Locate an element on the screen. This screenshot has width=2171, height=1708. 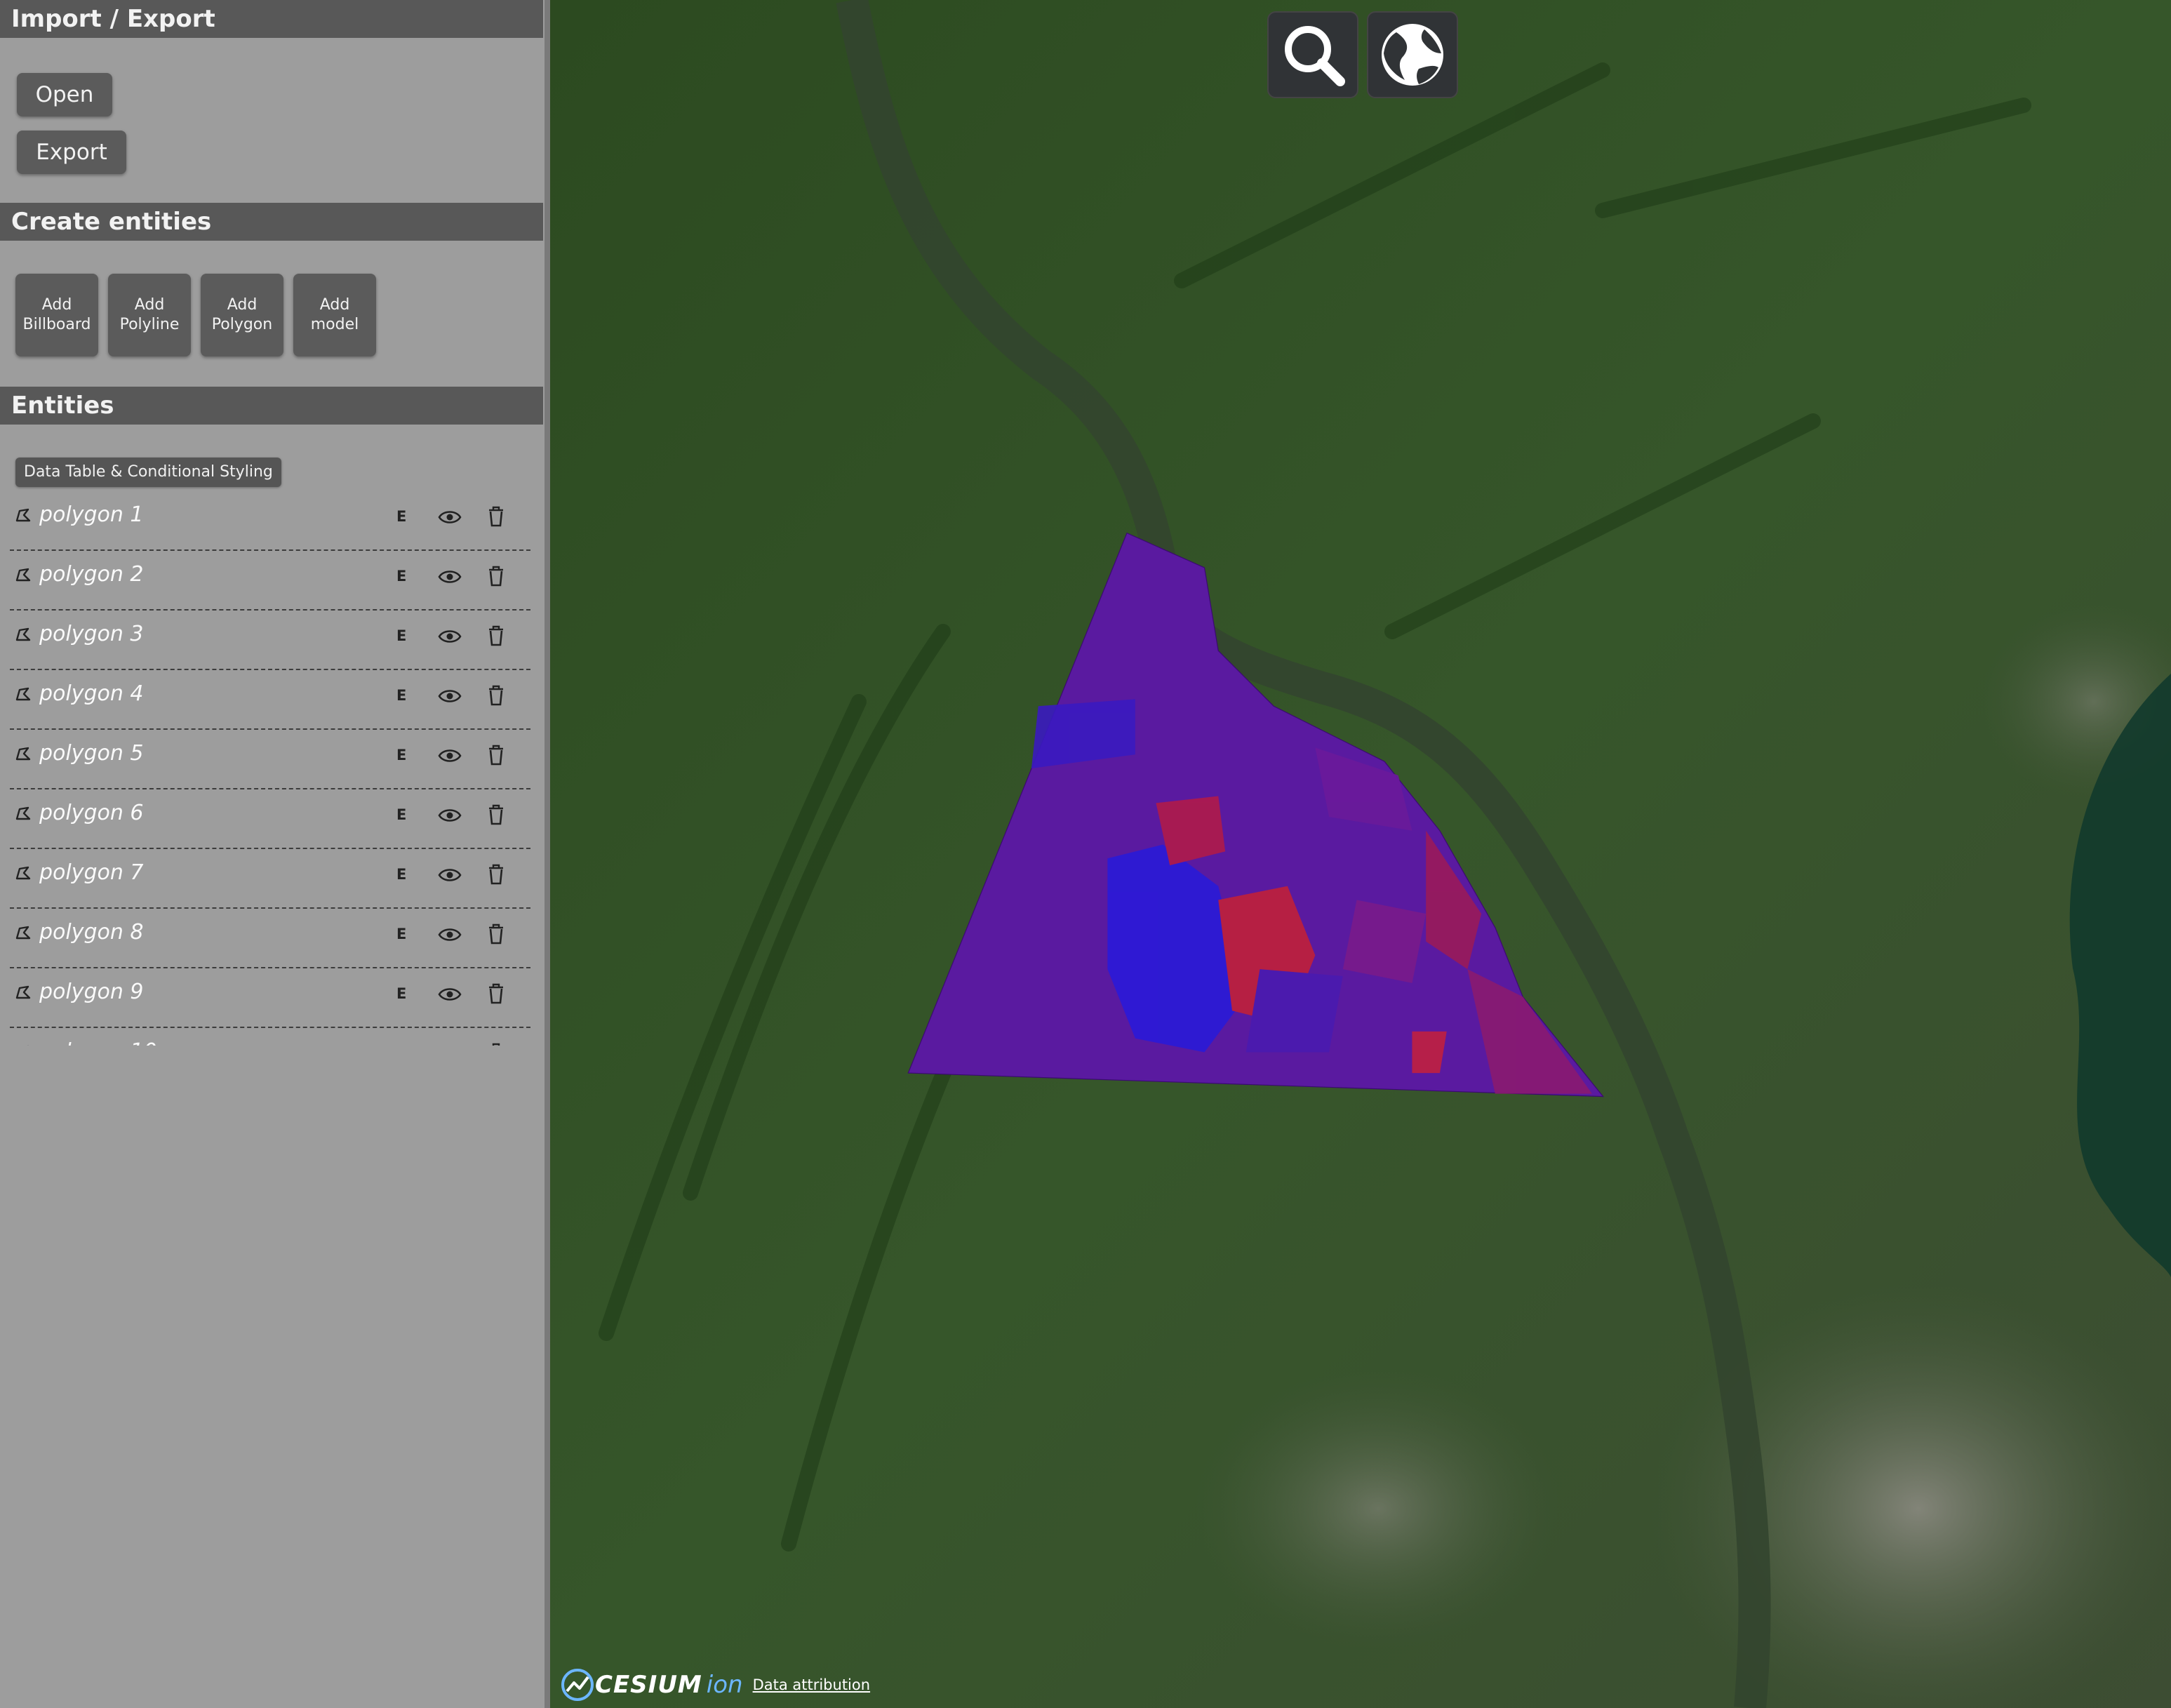
open-button: Open is located at coordinates (64, 94).